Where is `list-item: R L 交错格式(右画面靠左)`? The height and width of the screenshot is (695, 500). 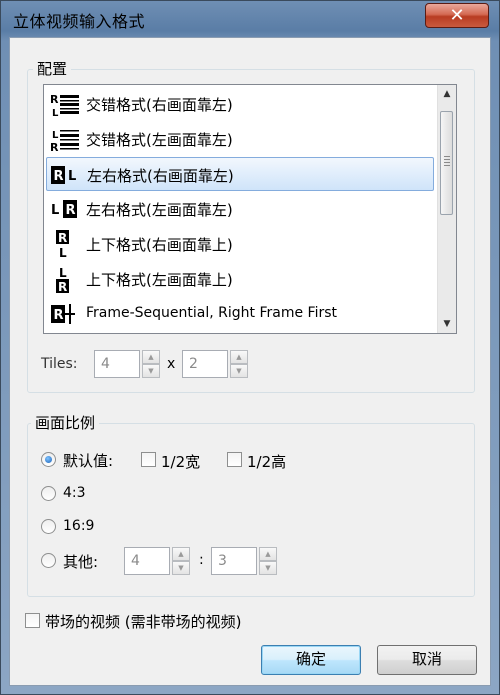
list-item: R L 交错格式(右画面靠左) is located at coordinates (240, 104).